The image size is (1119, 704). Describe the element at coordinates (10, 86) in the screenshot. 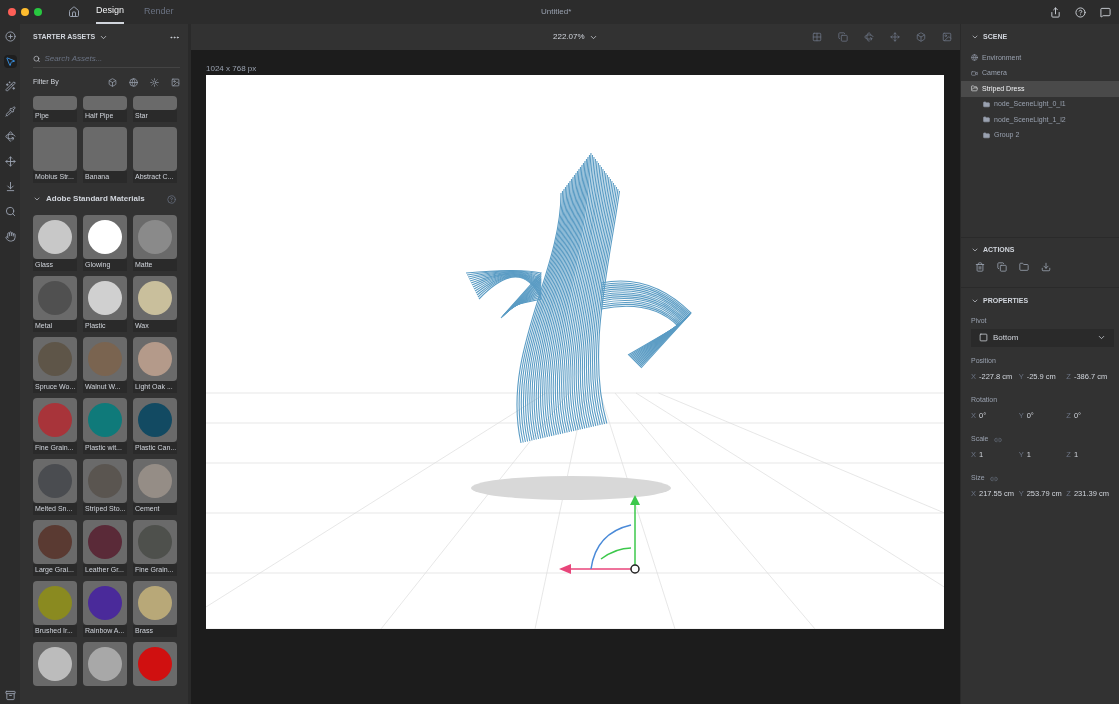

I see `wand-tool-icon` at that location.